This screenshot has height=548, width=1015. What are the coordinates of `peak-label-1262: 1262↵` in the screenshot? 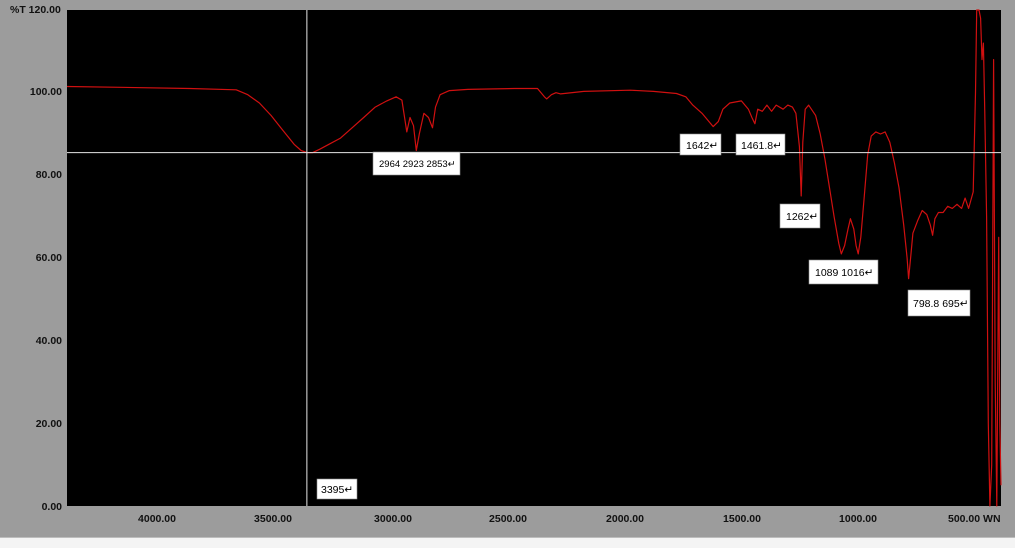 It's located at (800, 216).